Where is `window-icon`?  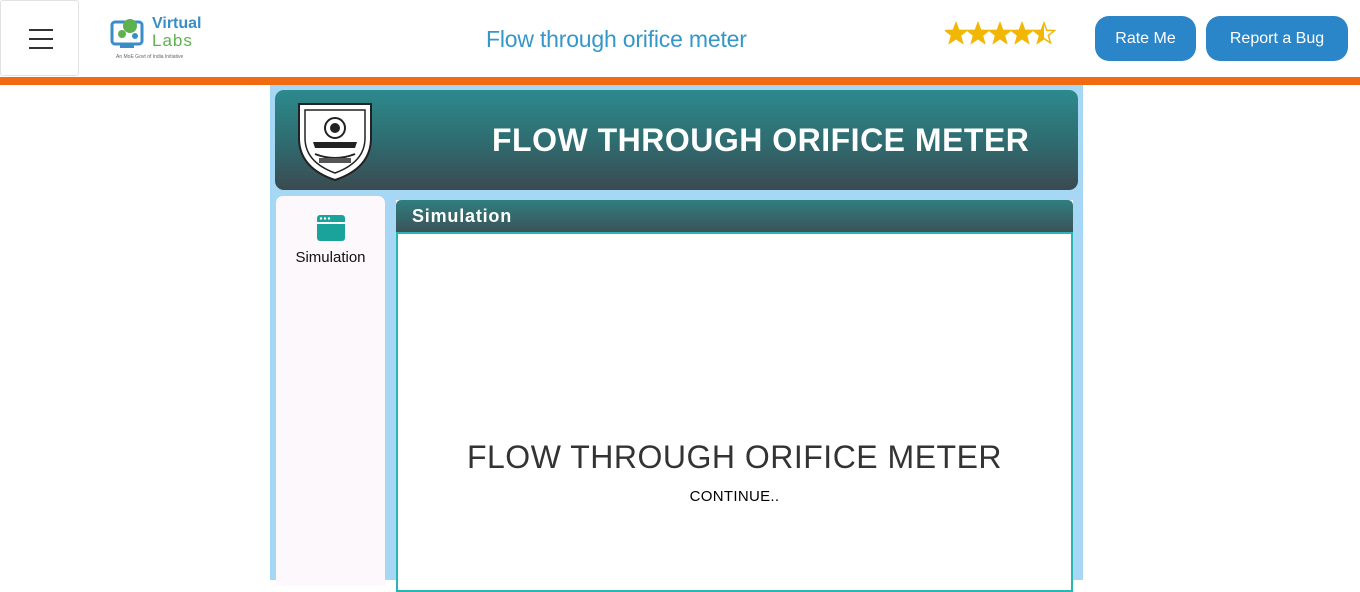
window-icon is located at coordinates (331, 228).